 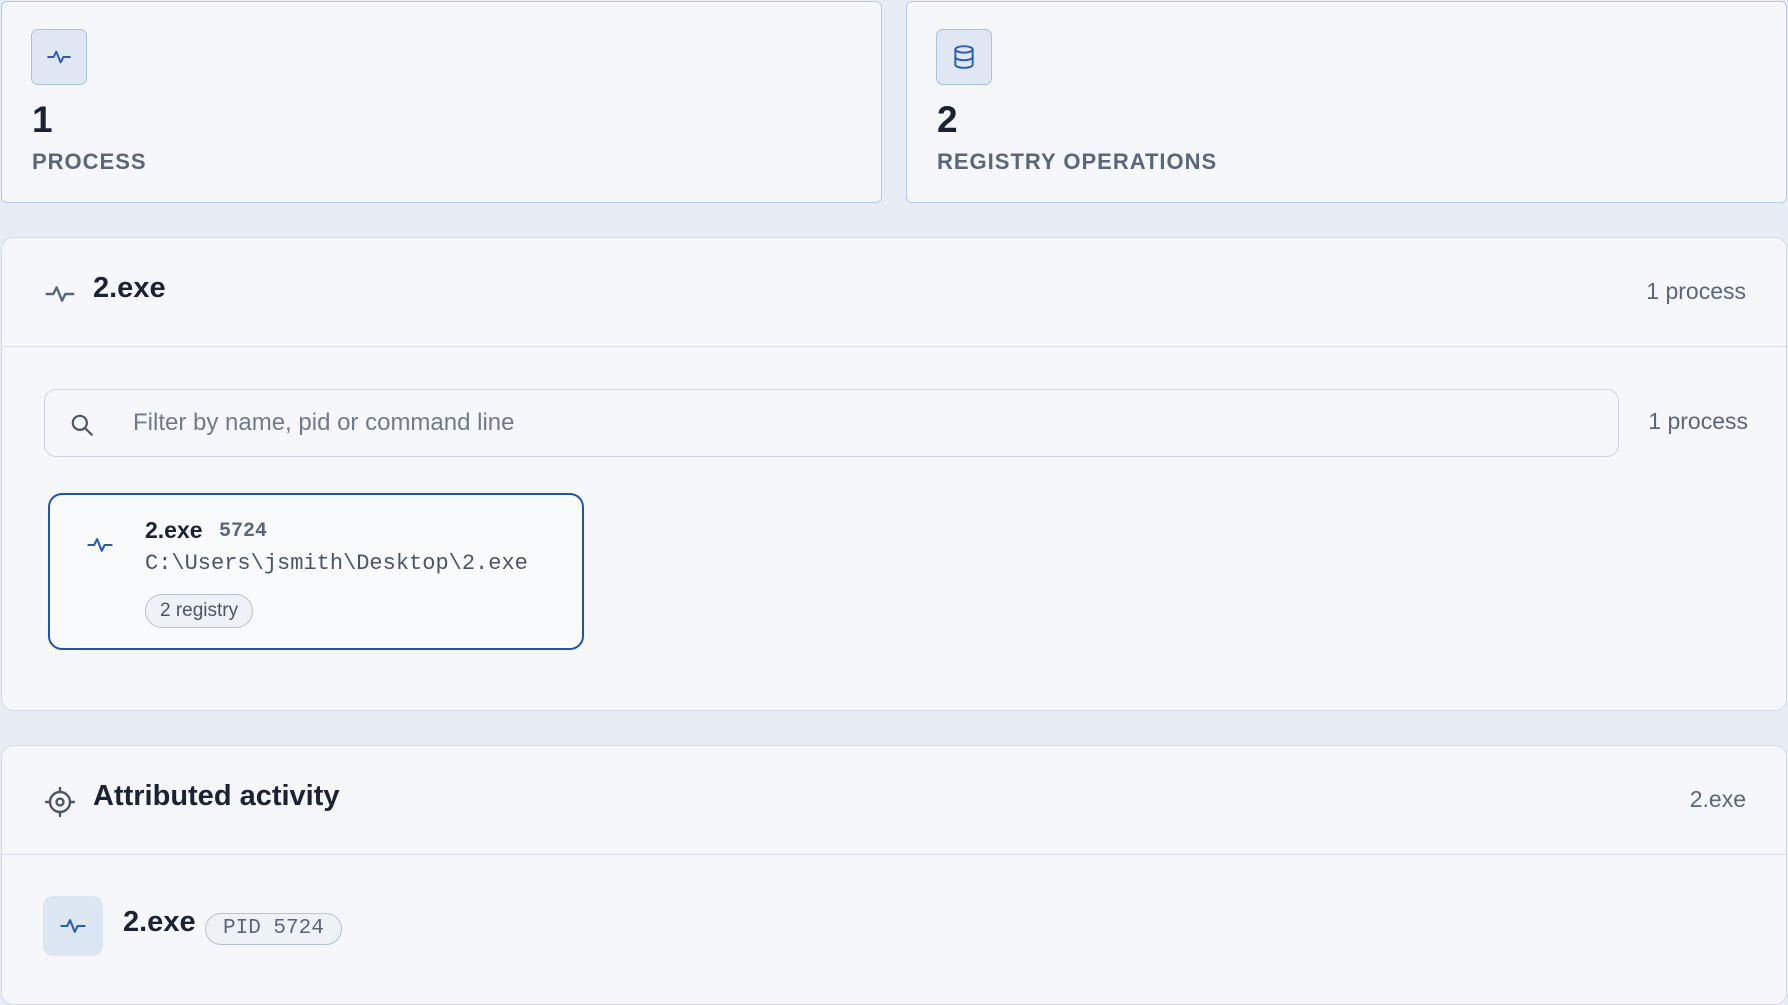 What do you see at coordinates (159, 922) in the screenshot?
I see `activity-process-name: 2.exe` at bounding box center [159, 922].